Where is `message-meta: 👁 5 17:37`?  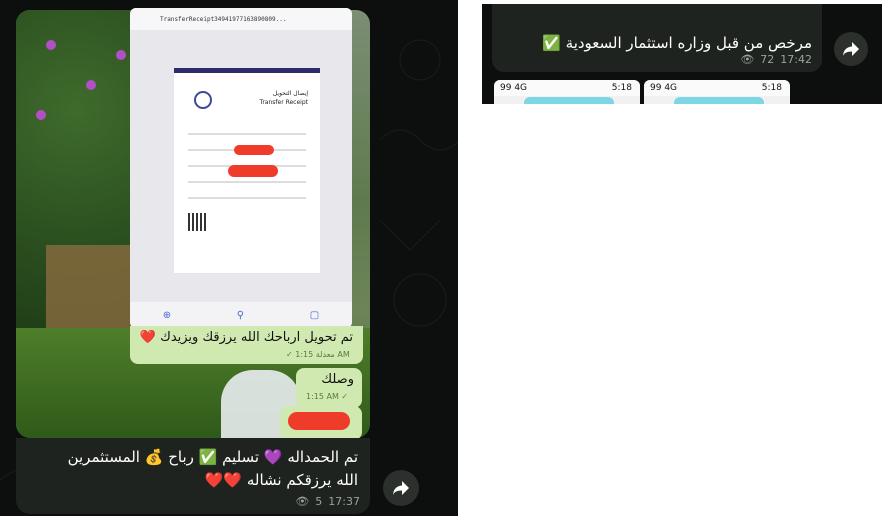 message-meta: 👁 5 17:37 is located at coordinates (327, 501).